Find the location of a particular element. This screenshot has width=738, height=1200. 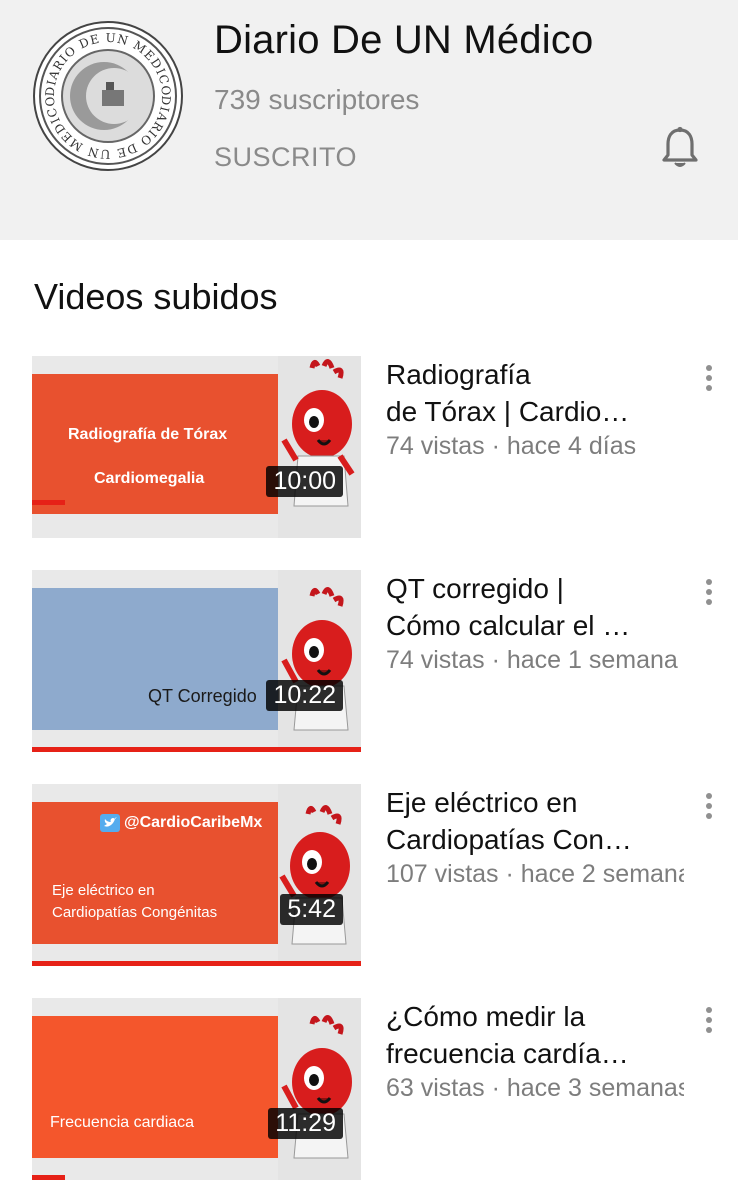

channel-name: Diario De UN Médico is located at coordinates (404, 40).